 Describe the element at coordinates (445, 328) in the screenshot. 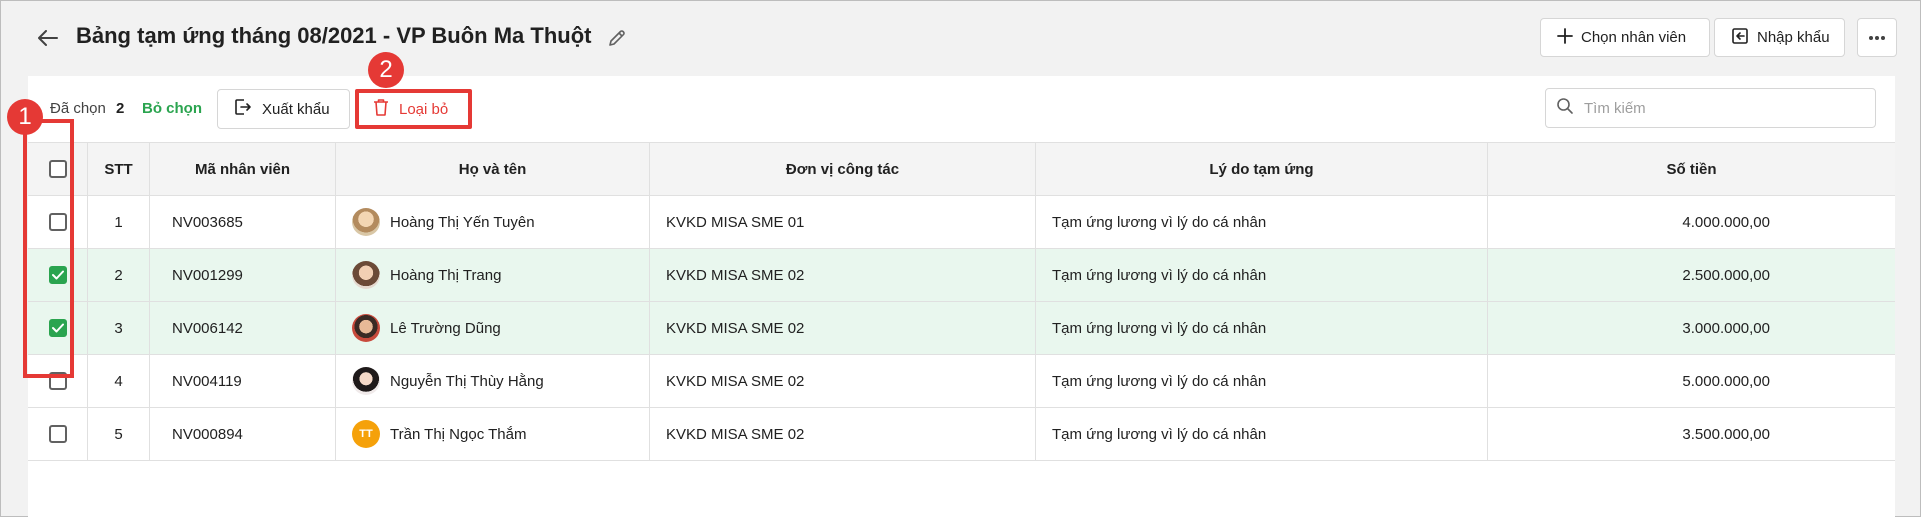

I see `row-full-name: Lê Trường Dũng` at that location.